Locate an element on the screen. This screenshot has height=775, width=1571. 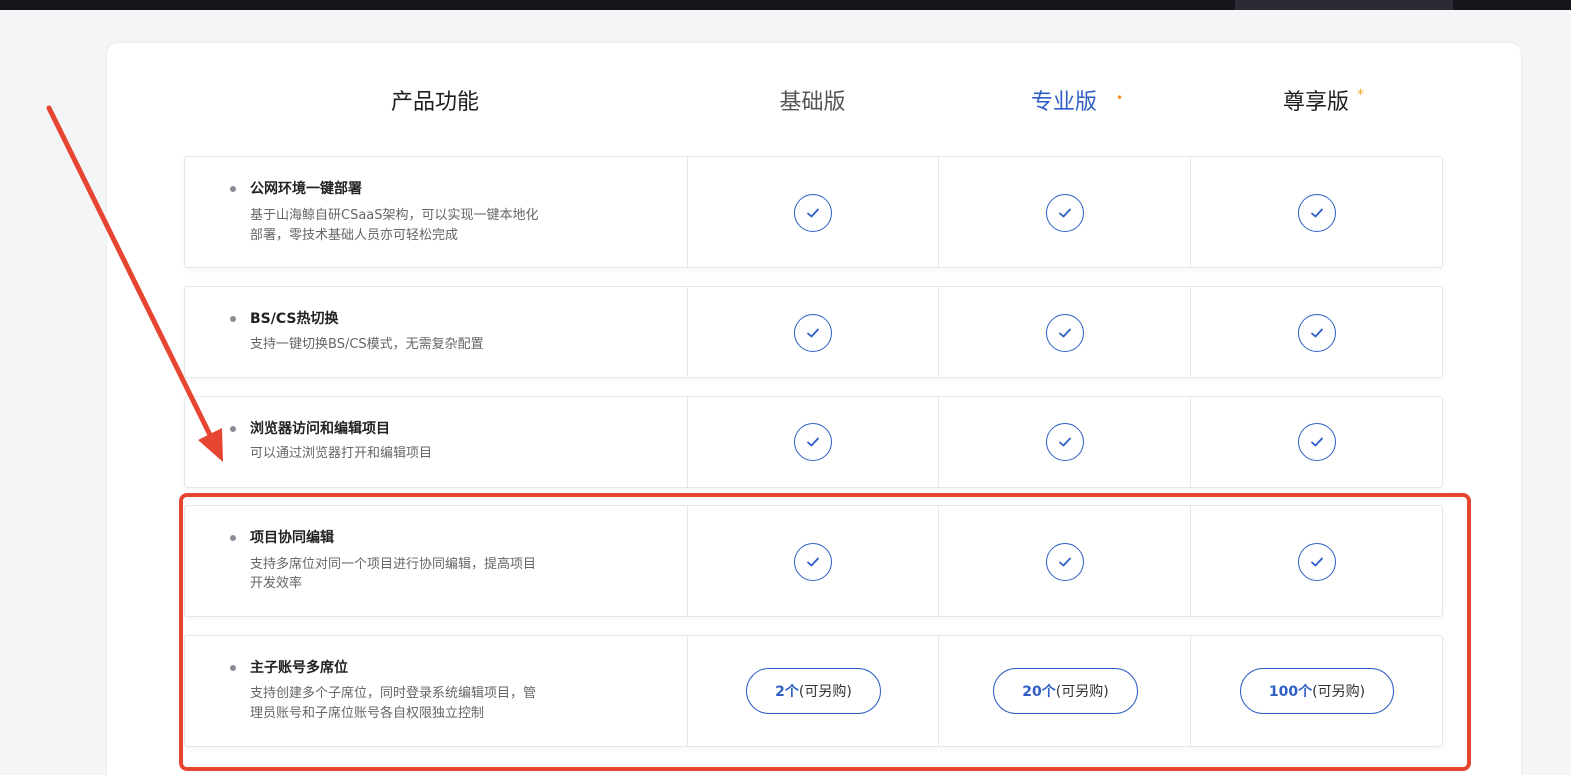
feature-title: 公网环境一键部署 is located at coordinates (306, 189).